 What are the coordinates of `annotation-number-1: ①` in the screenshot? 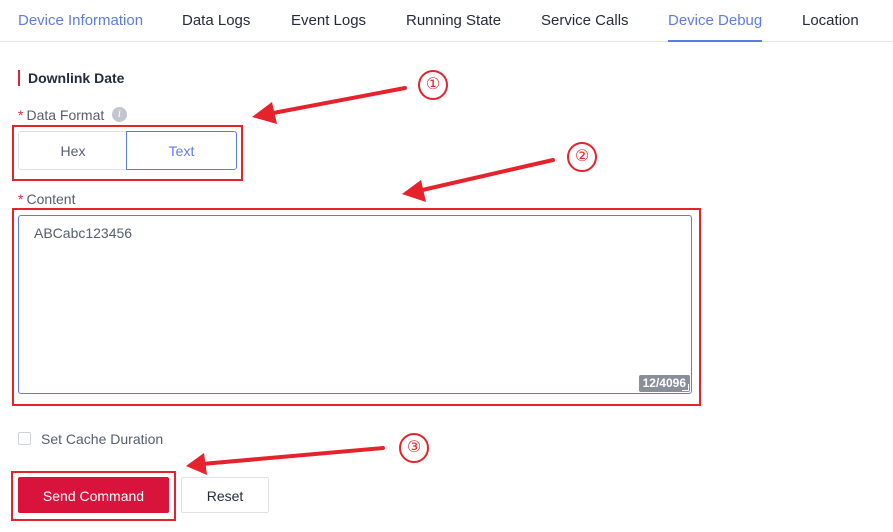 It's located at (433, 85).